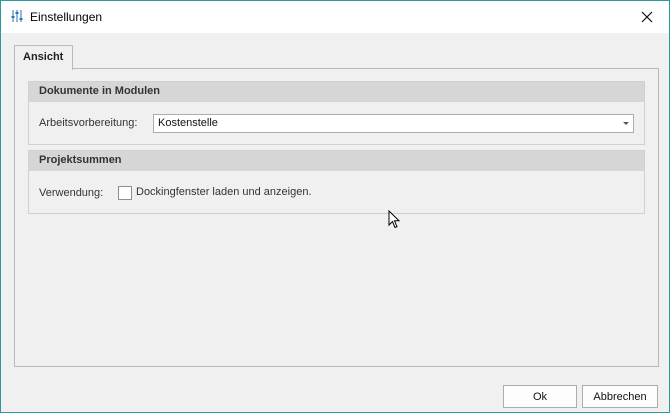 This screenshot has width=670, height=413. I want to click on arbeitsvorbereitung-label: Arbeitsvorbereitung:, so click(88, 123).